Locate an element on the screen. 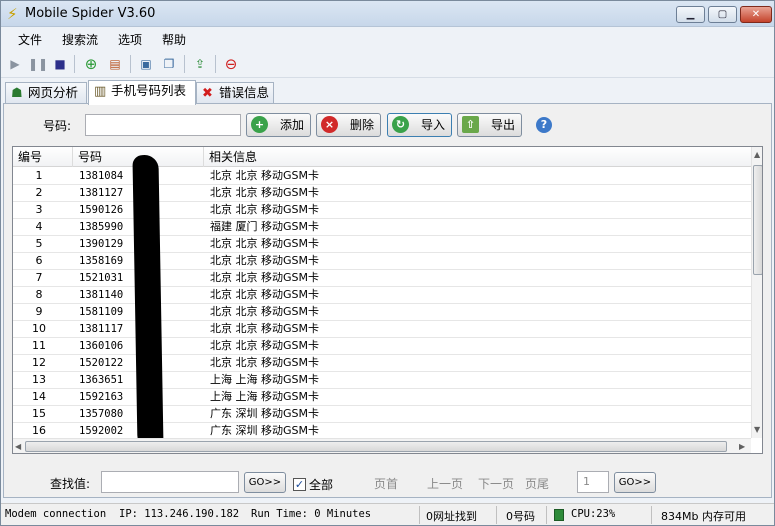 This screenshot has width=775, height=526. network-icon: ▣ is located at coordinates (146, 64).